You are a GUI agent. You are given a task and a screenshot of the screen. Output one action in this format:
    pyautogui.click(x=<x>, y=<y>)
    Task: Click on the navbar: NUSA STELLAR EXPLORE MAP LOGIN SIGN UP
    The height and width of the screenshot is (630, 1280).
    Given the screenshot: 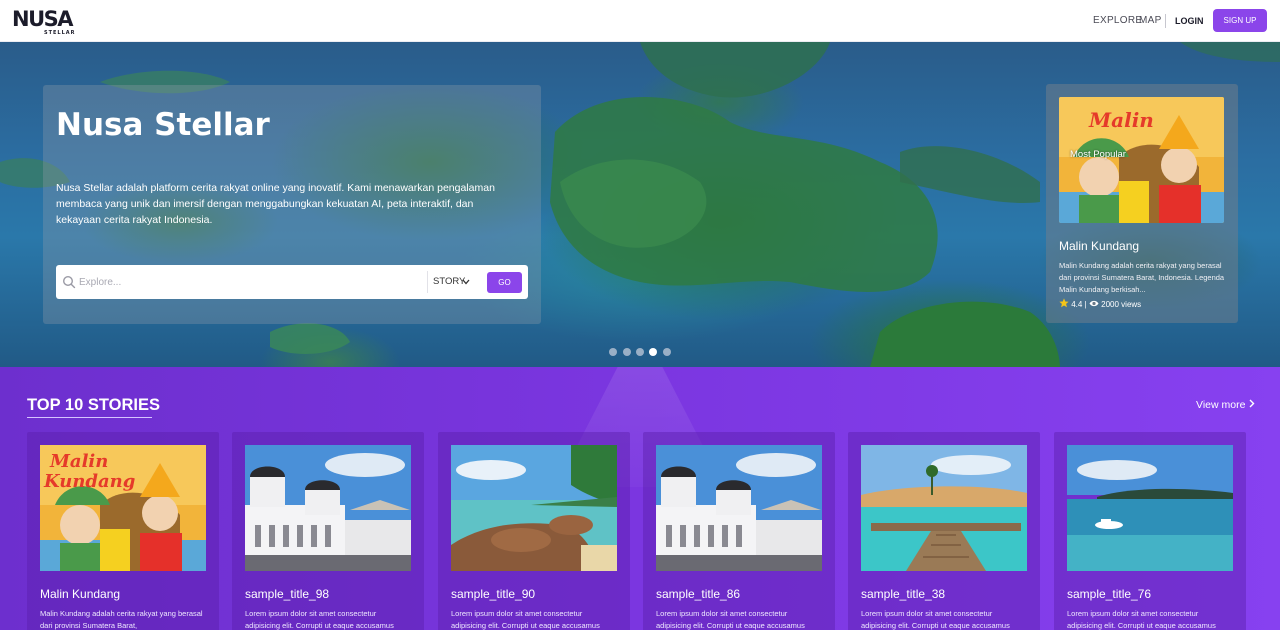 What is the action you would take?
    pyautogui.click(x=640, y=21)
    